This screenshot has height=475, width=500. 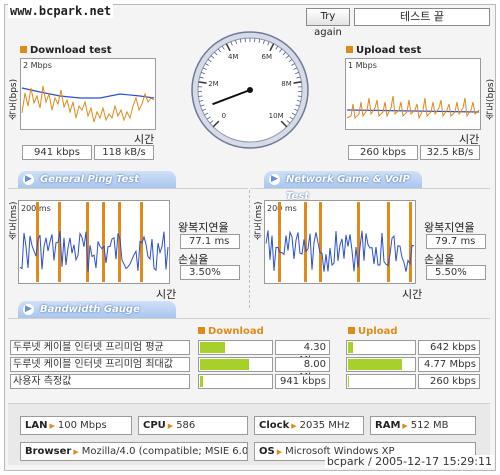 I want to click on gauge-download-header: Download, so click(x=231, y=331).